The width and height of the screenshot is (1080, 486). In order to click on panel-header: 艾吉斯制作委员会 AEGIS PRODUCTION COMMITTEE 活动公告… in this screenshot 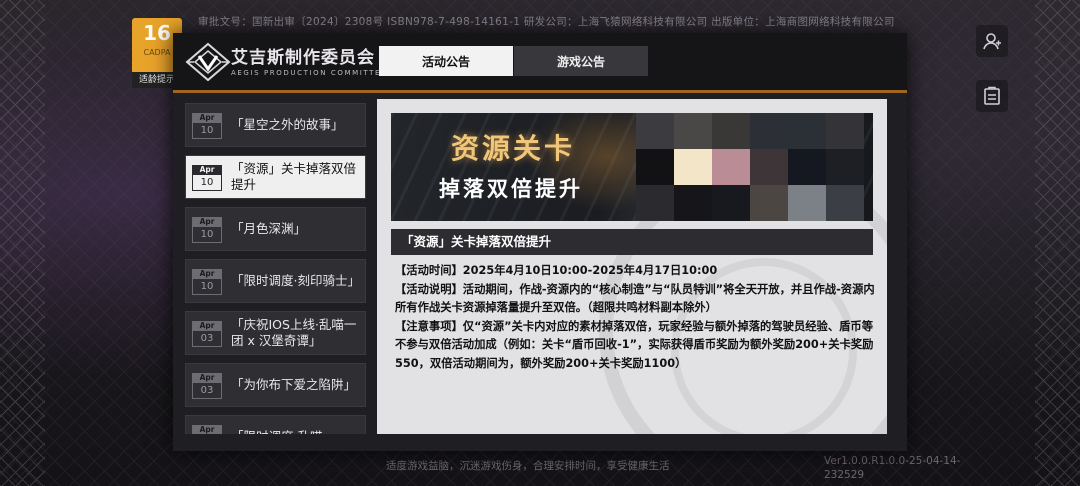, I will do `click(540, 61)`.